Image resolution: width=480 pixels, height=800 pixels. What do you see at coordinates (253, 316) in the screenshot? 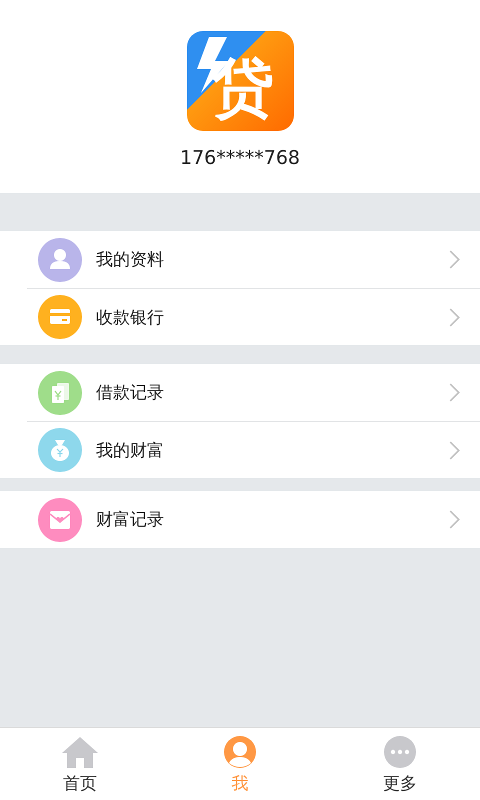
I see `menu-item: 收款银行` at bounding box center [253, 316].